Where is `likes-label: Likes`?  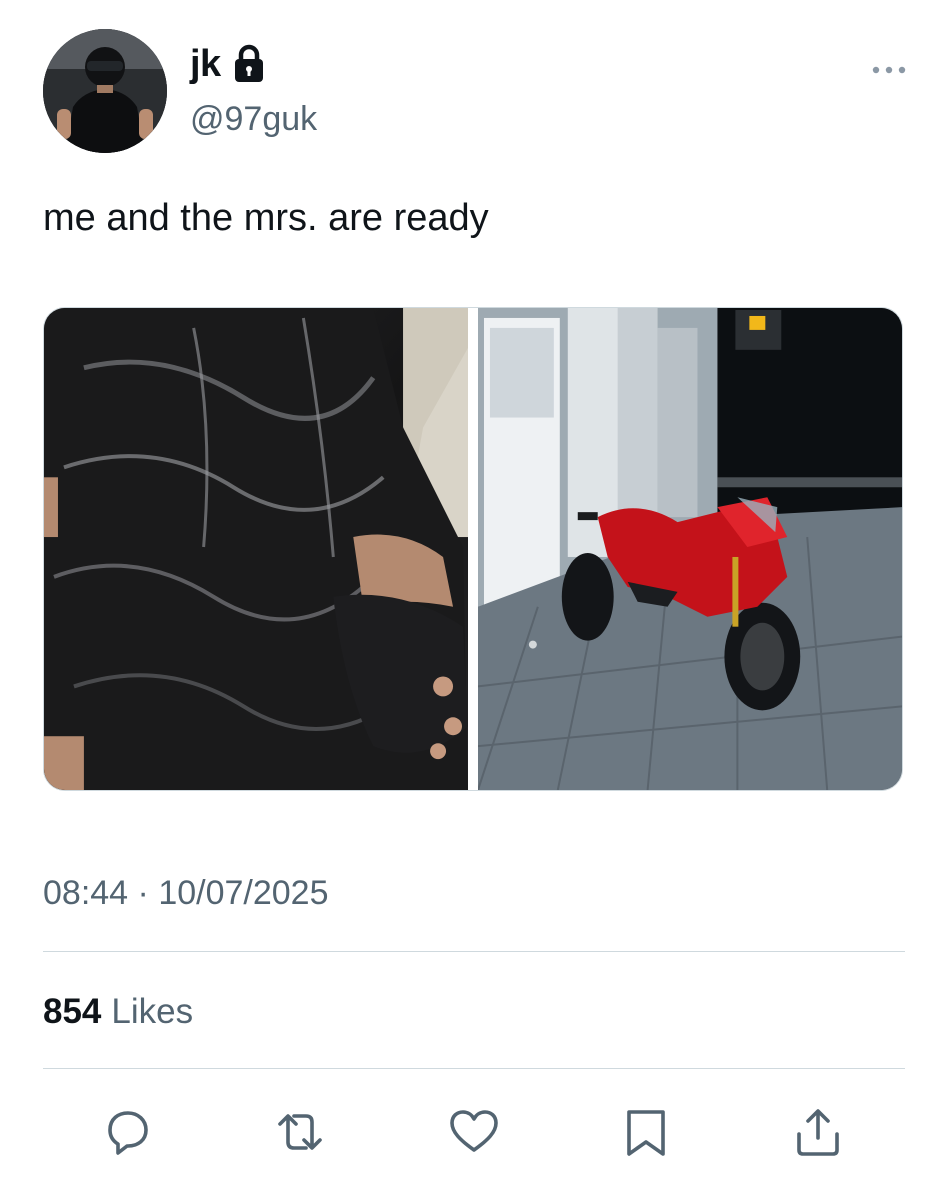 likes-label: Likes is located at coordinates (152, 1011).